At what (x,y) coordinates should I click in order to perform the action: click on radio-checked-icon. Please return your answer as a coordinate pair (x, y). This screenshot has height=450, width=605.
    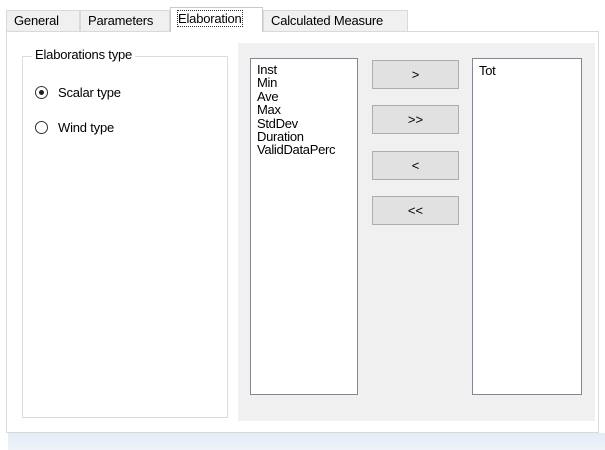
    Looking at the image, I should click on (41, 92).